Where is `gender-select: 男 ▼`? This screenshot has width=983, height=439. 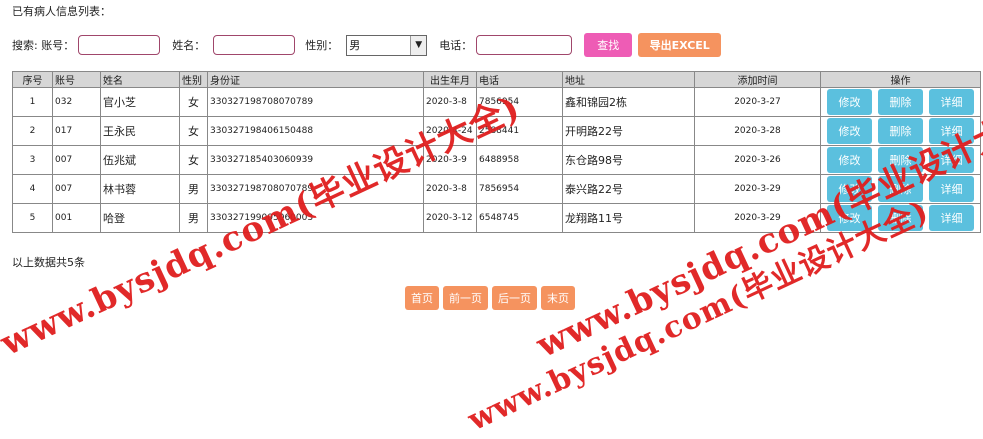
gender-select: 男 ▼ is located at coordinates (387, 45).